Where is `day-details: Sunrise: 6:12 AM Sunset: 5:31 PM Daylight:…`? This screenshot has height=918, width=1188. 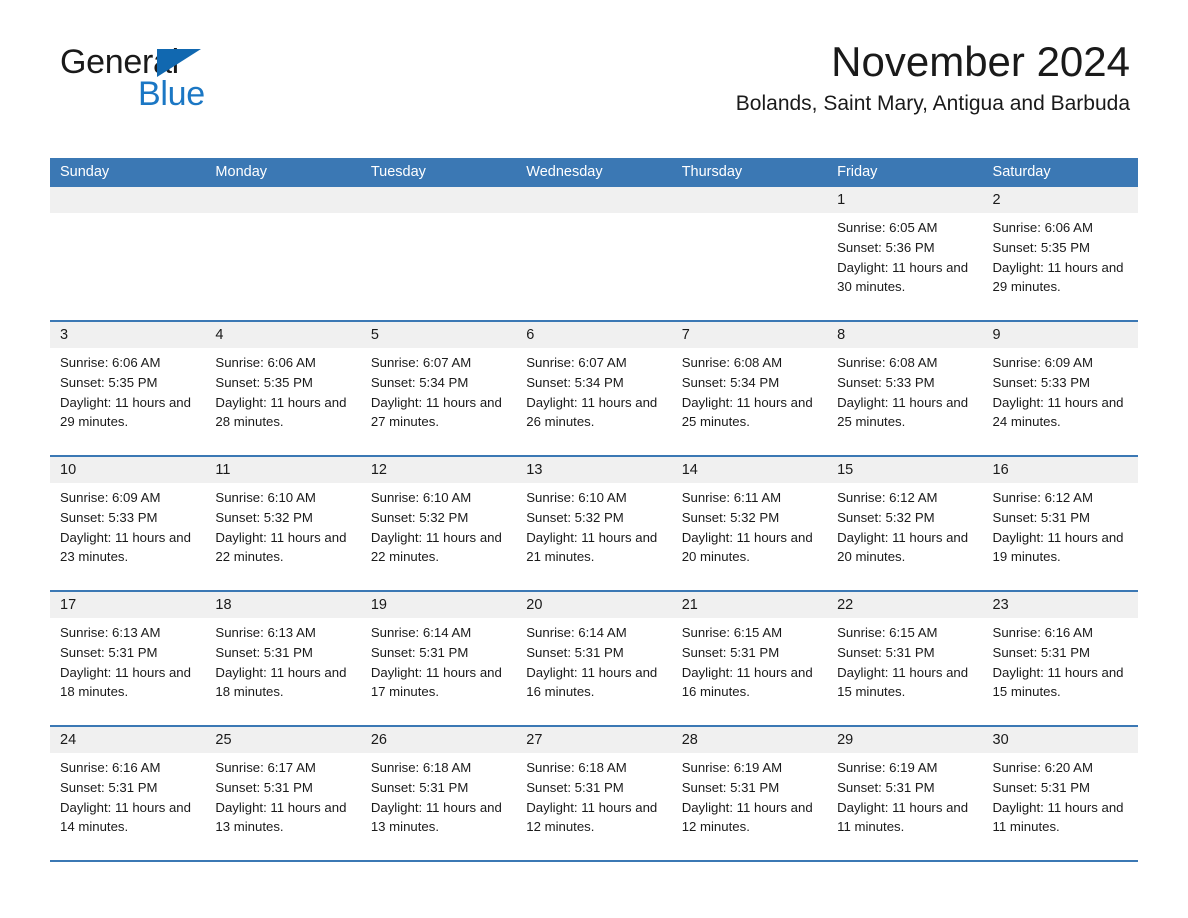
day-details: Sunrise: 6:12 AM Sunset: 5:31 PM Daylight:… is located at coordinates (1060, 525).